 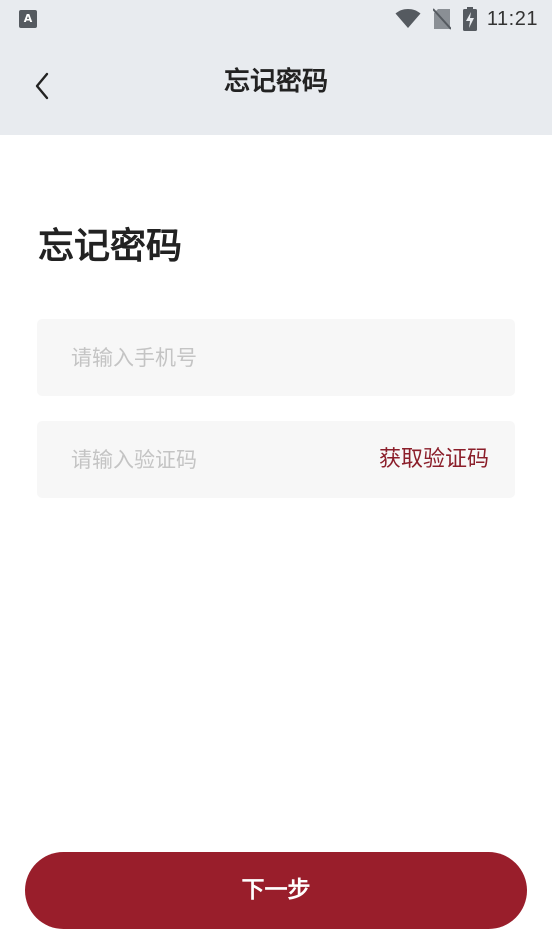 I want to click on phone-input, so click(x=281, y=357).